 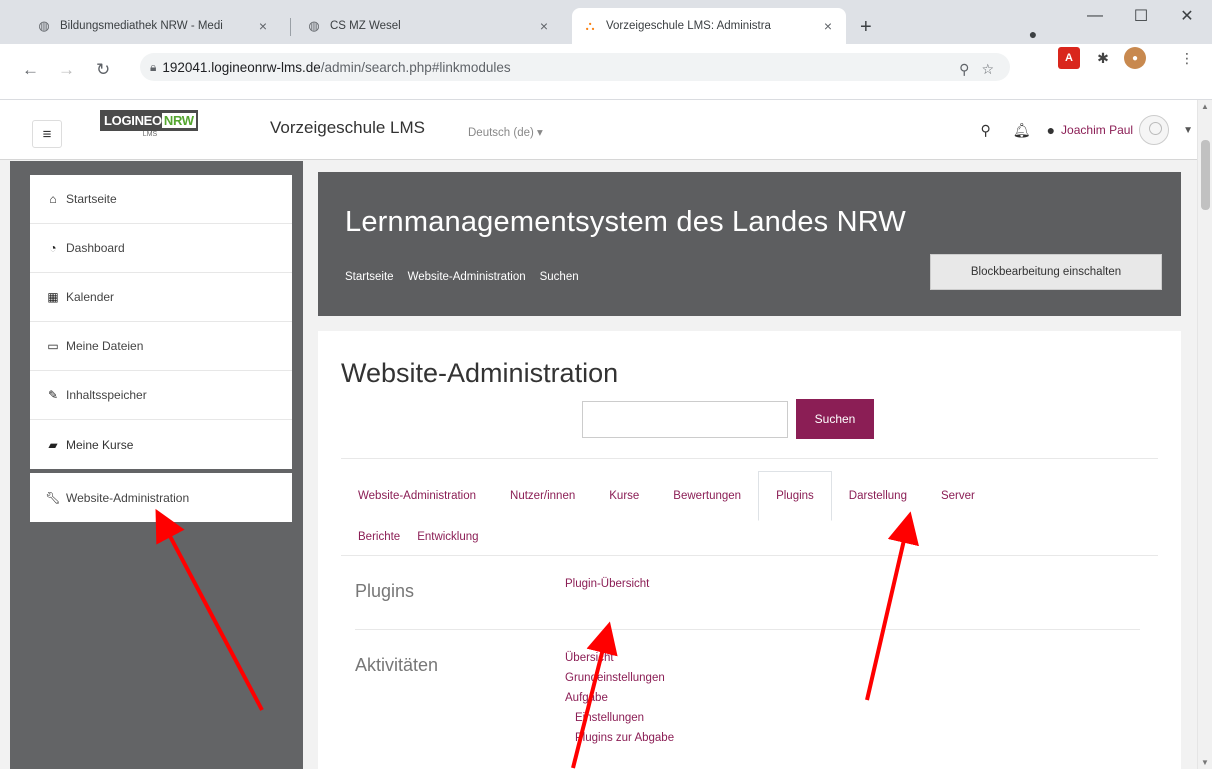 I want to click on sidebar-item-inhaltsspeicher: ✎ Inhaltsspeicher, so click(x=161, y=395).